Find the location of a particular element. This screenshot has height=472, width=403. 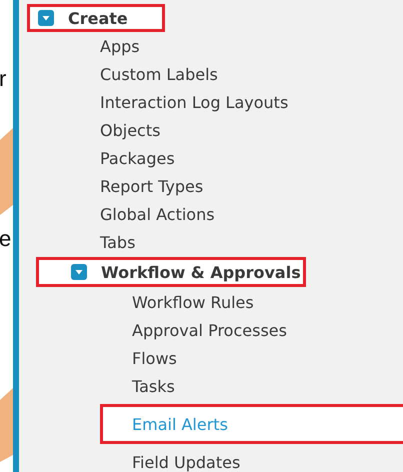

menu-item: Global Actions is located at coordinates (157, 214).